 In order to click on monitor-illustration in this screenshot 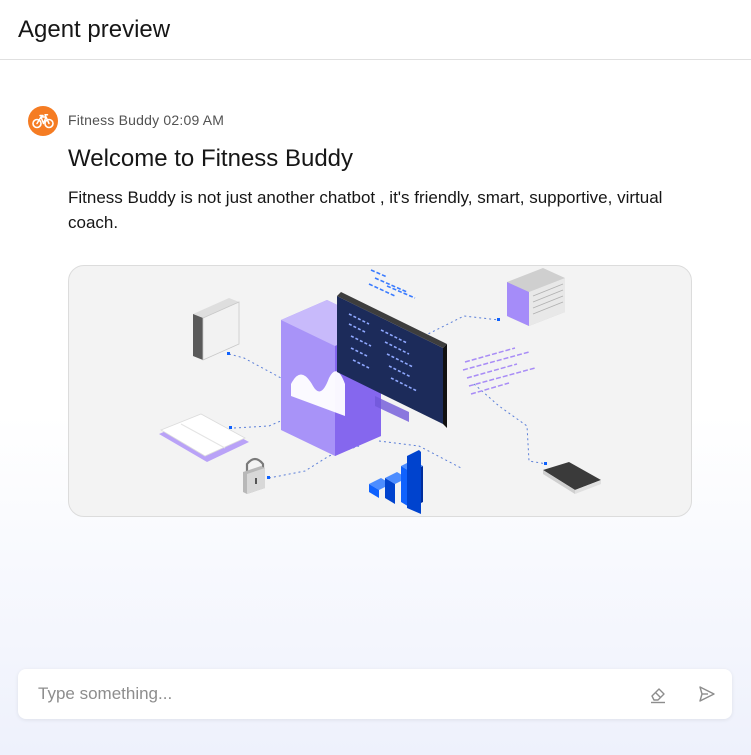, I will do `click(364, 374)`.